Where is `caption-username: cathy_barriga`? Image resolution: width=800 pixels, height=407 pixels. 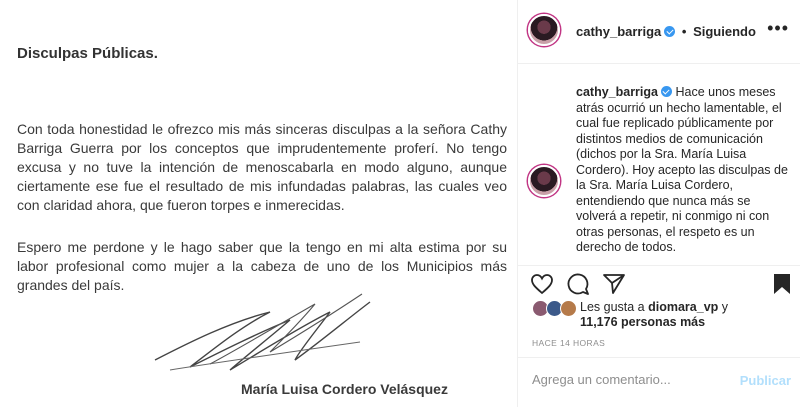
caption-username: cathy_barriga is located at coordinates (617, 92).